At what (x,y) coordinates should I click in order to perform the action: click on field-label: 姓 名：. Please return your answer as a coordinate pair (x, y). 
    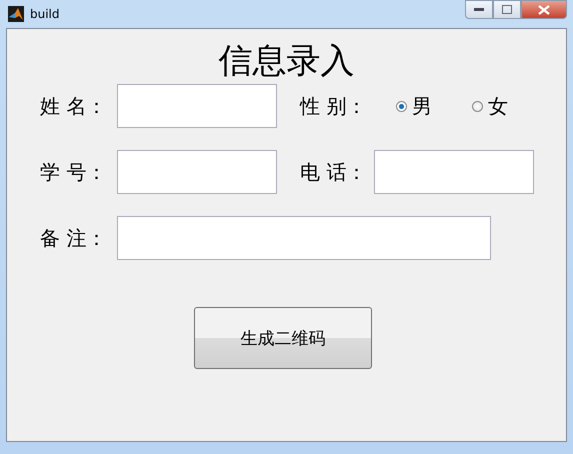
    Looking at the image, I should click on (74, 106).